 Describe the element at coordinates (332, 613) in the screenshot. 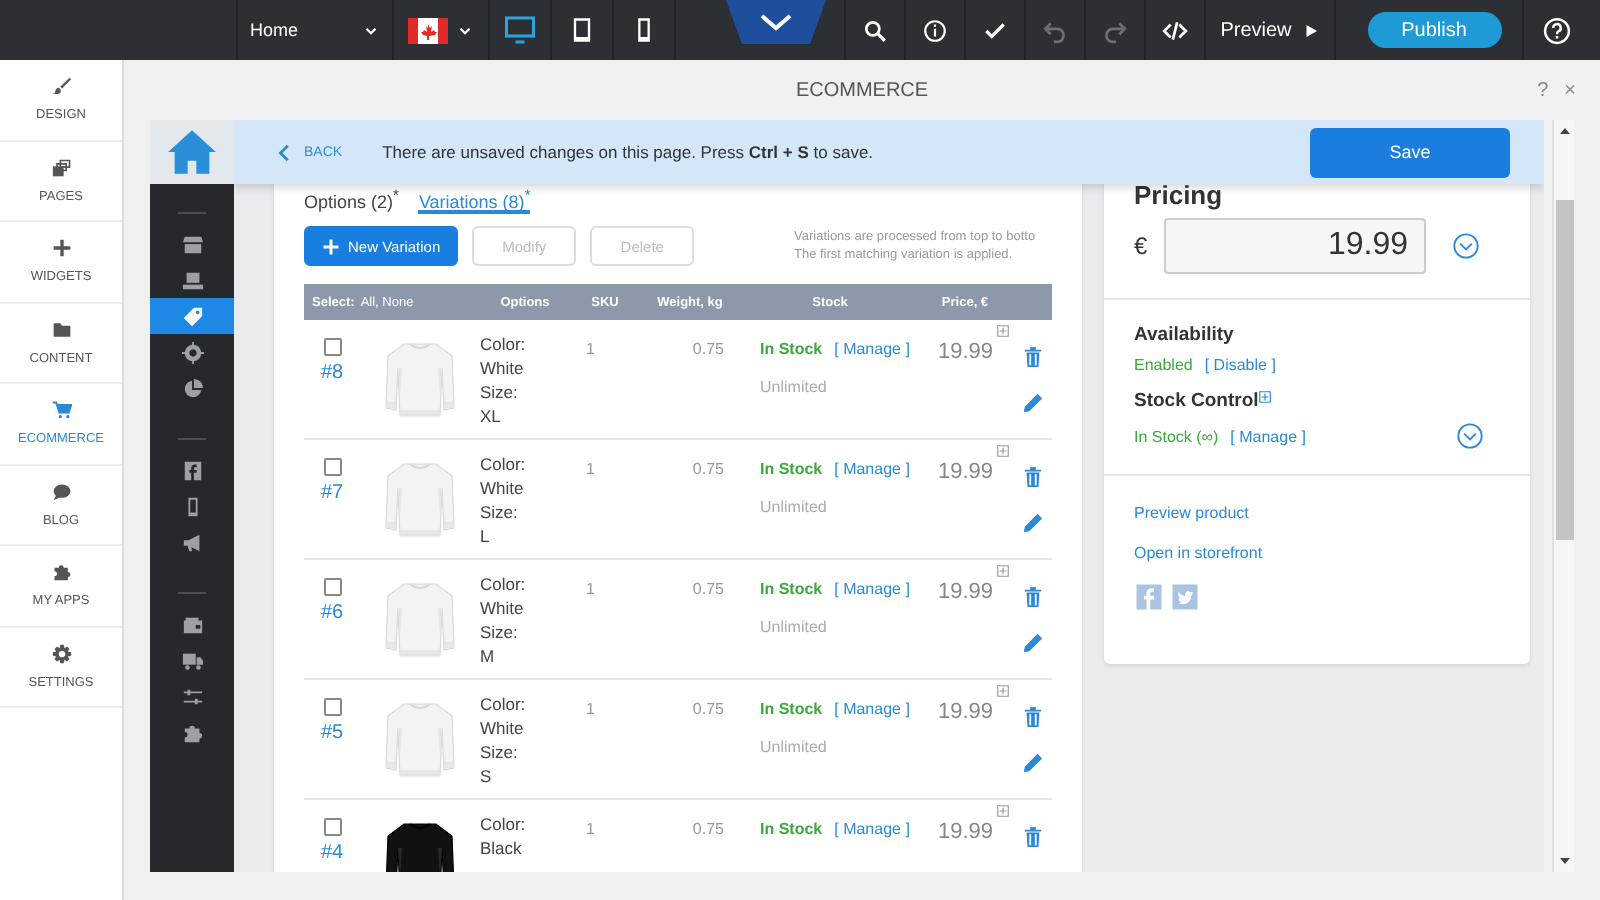

I see `variation-number: #6` at that location.